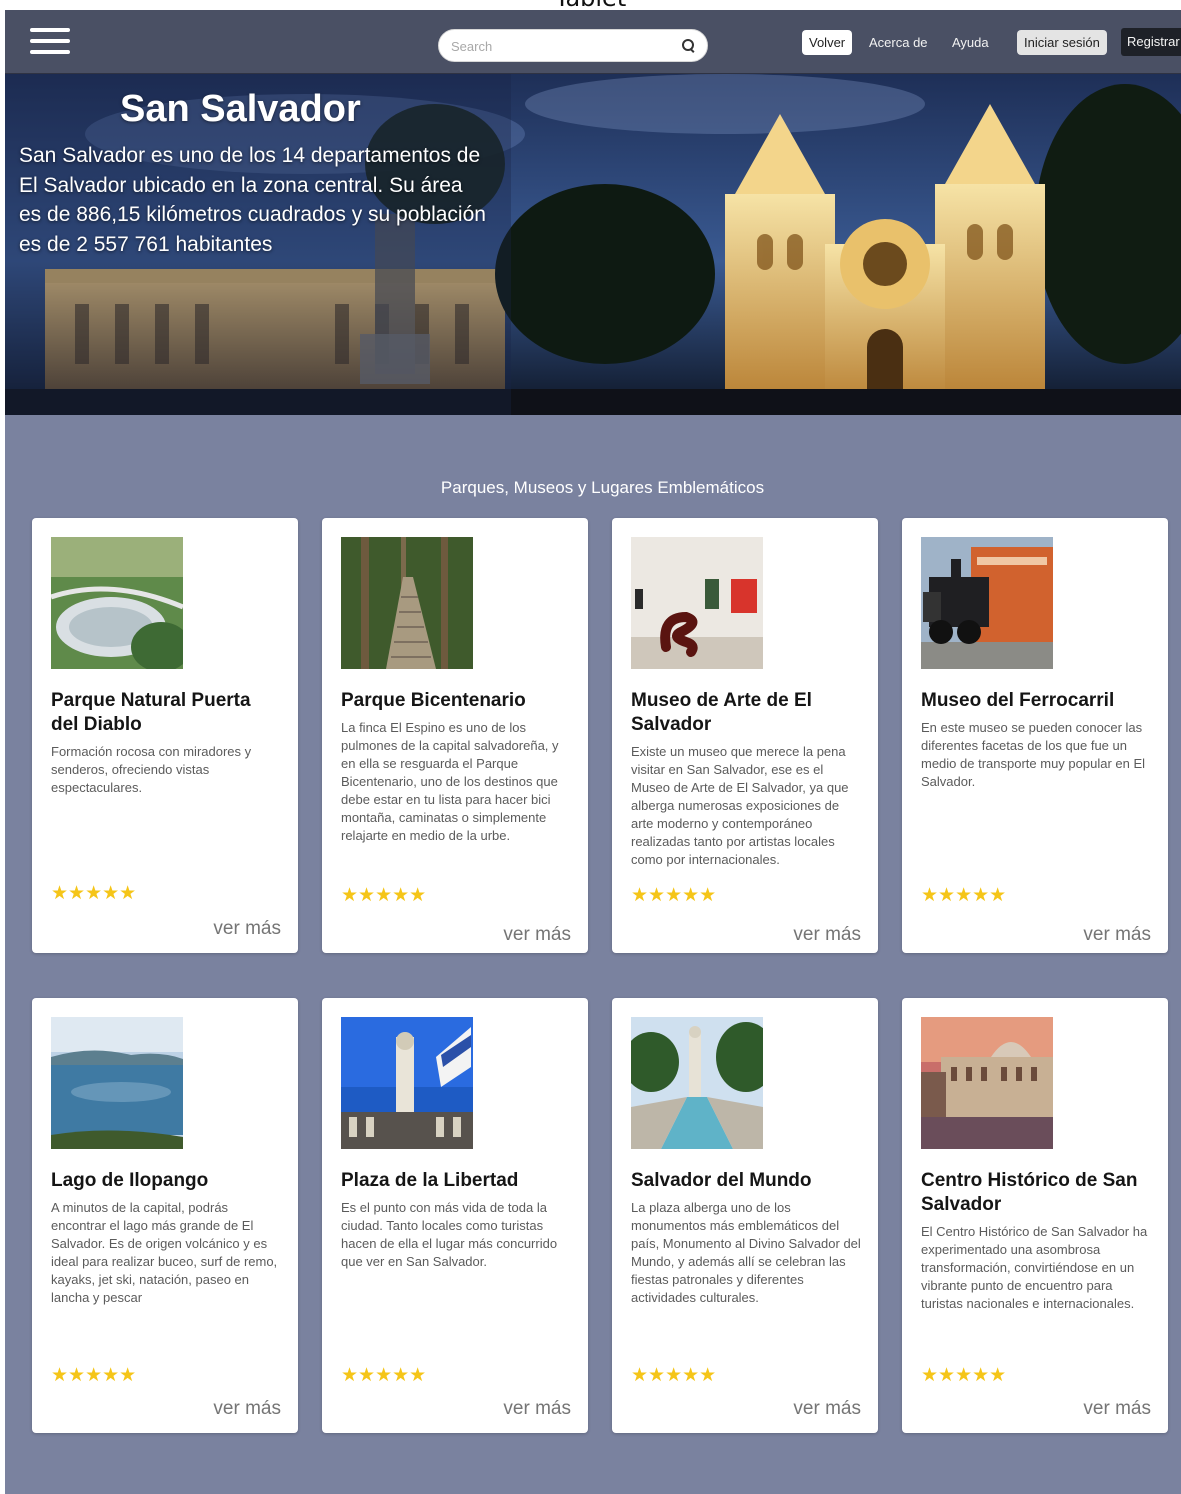 This screenshot has height=1494, width=1181. What do you see at coordinates (1151, 42) in the screenshot?
I see `register-button: Registrar` at bounding box center [1151, 42].